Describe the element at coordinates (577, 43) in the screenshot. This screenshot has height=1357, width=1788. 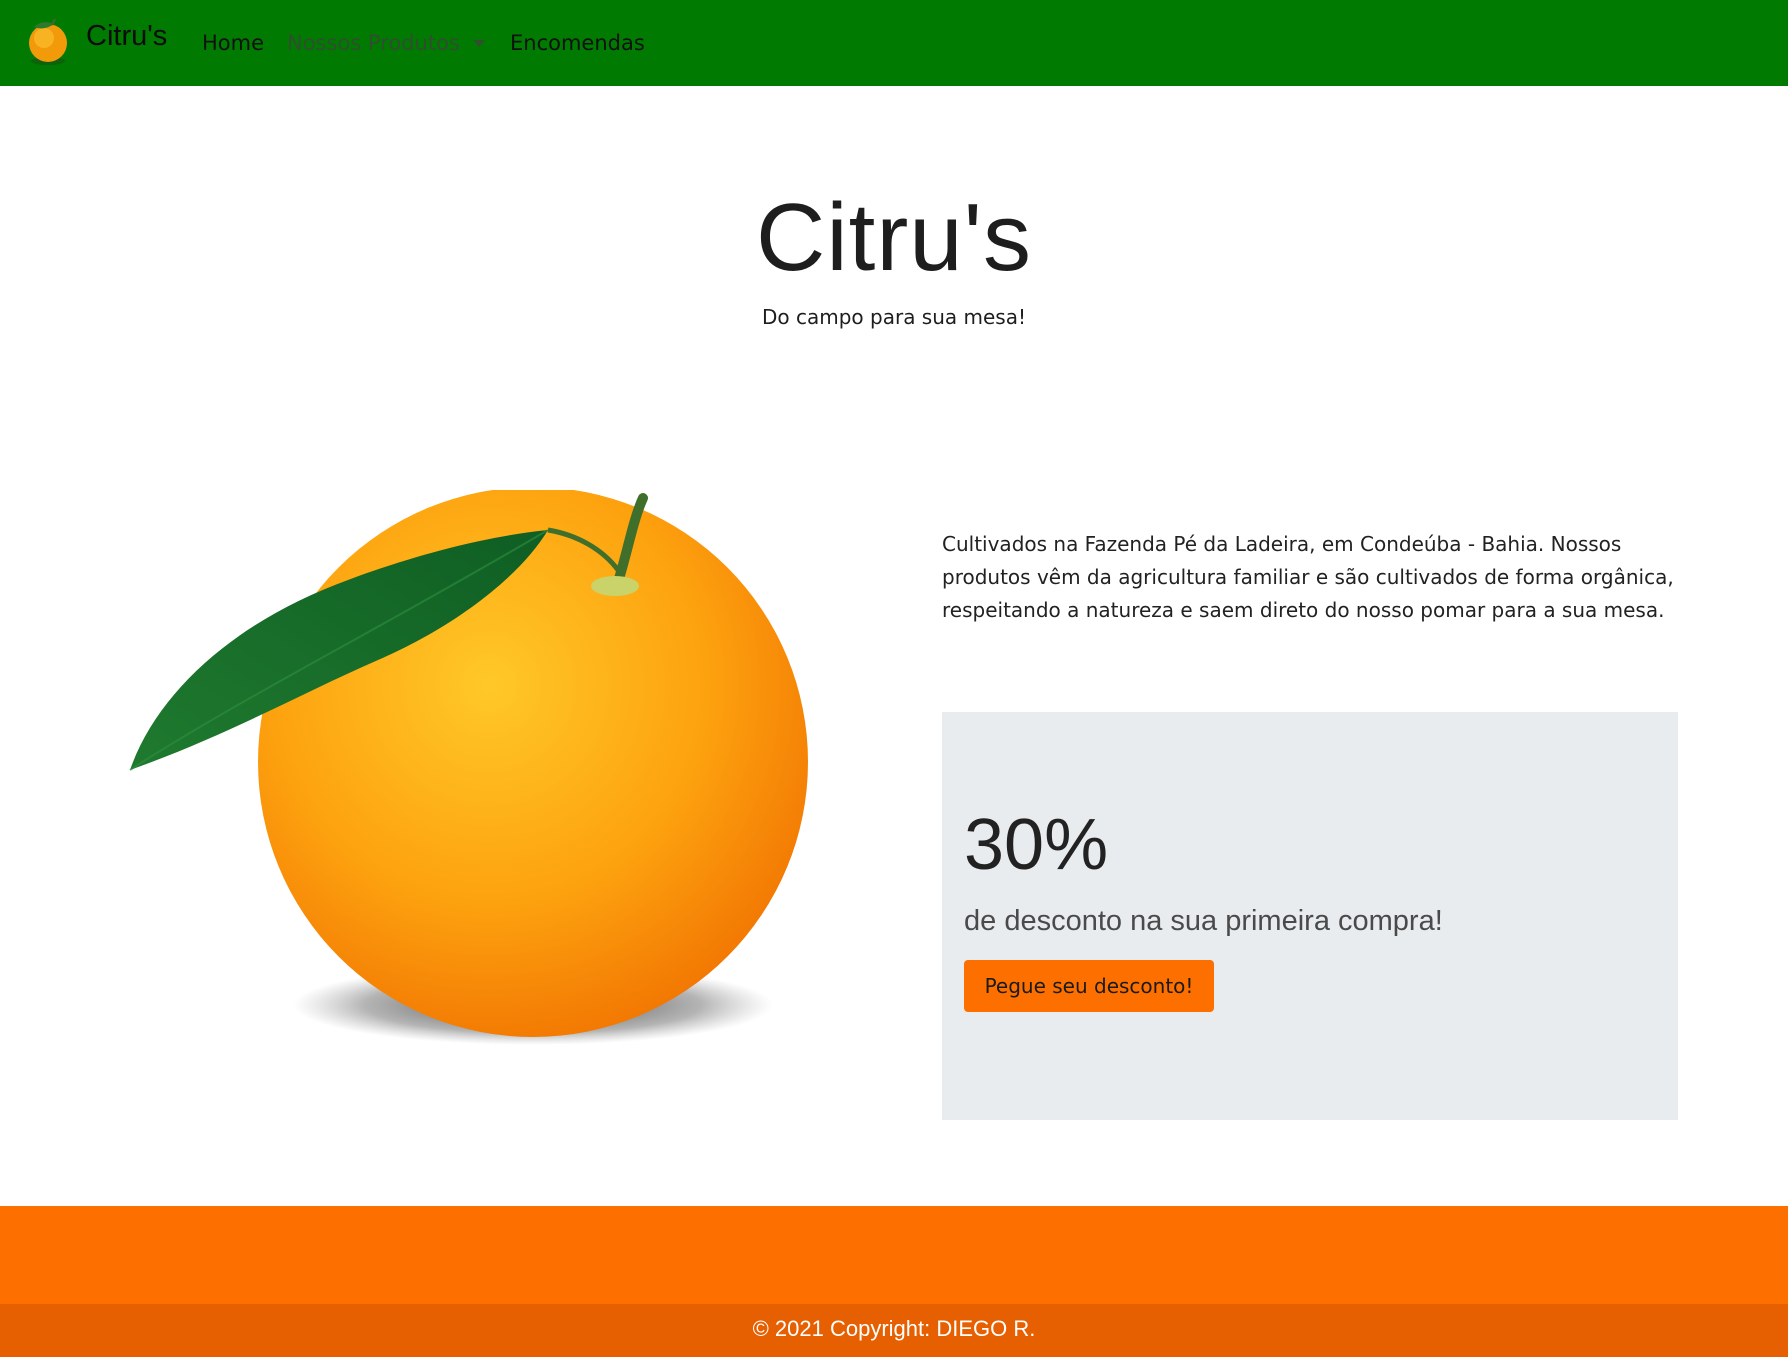
I see `nav-encomendas-link: Encomendas` at that location.